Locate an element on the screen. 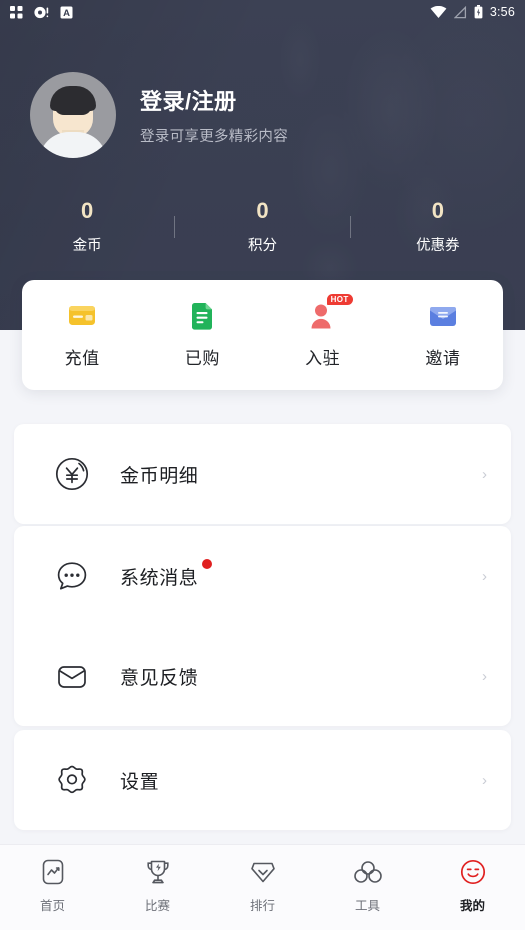 The height and width of the screenshot is (930, 525). menu-item-settings: 设置 › is located at coordinates (262, 780).